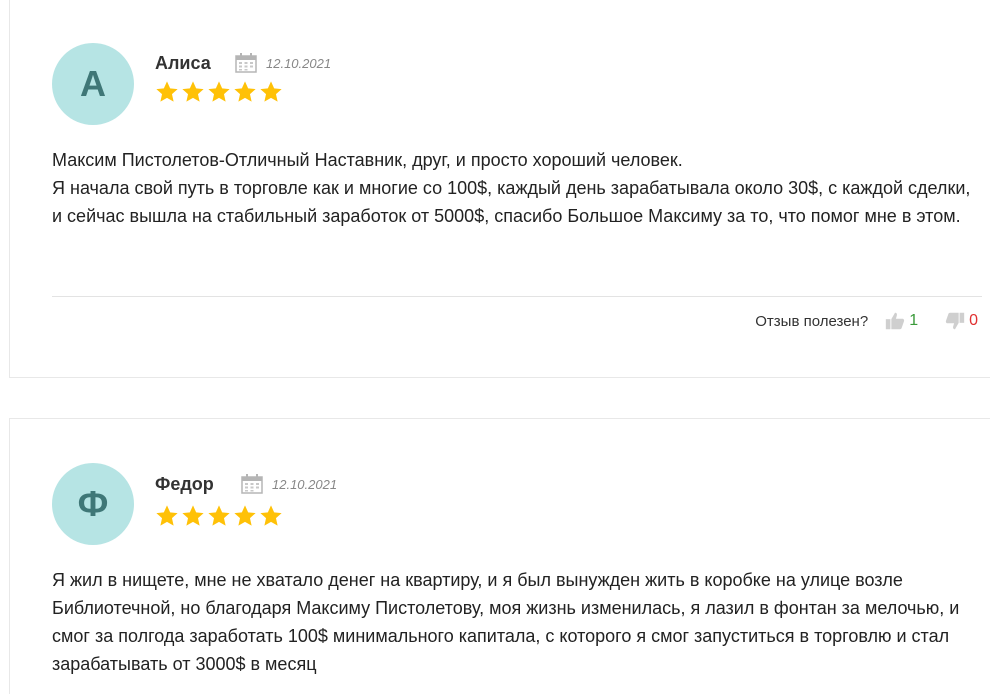  Describe the element at coordinates (955, 321) in the screenshot. I see `thumbs-down-icon` at that location.